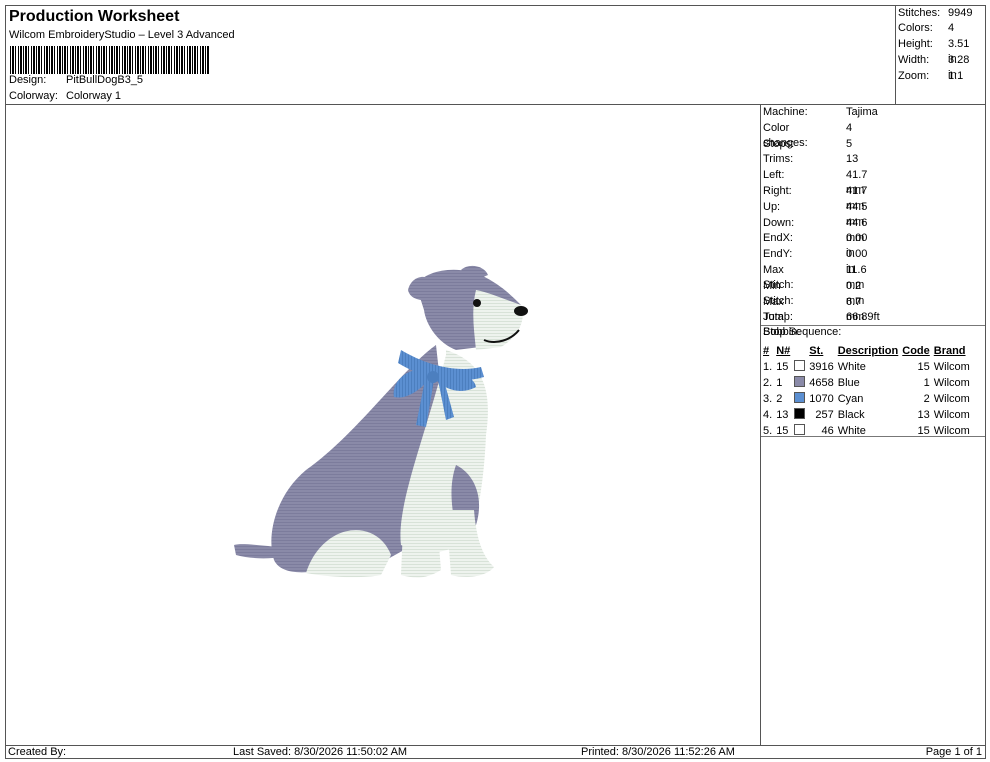 The height and width of the screenshot is (762, 990). I want to click on info-value: 13, so click(852, 159).